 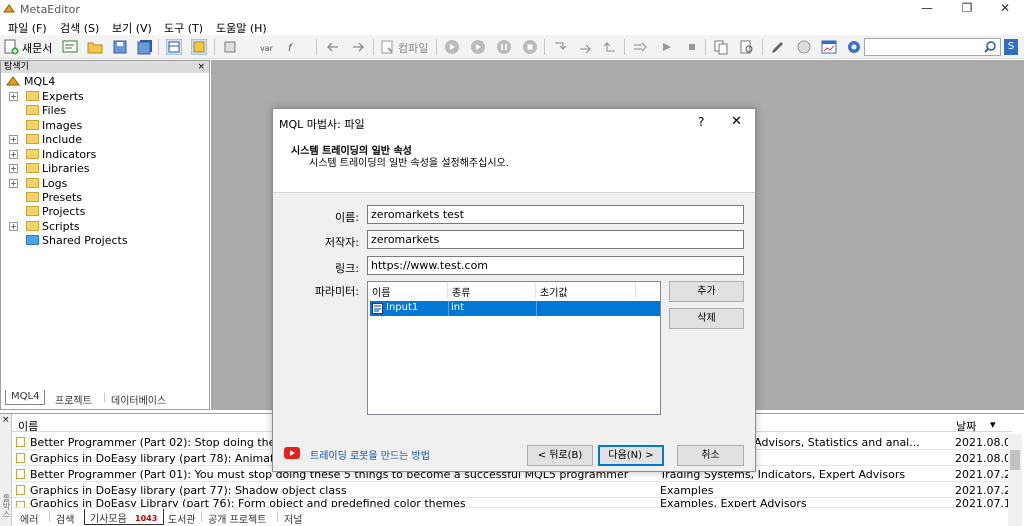 I want to click on toolbox-close-icon: ×, so click(x=6, y=420).